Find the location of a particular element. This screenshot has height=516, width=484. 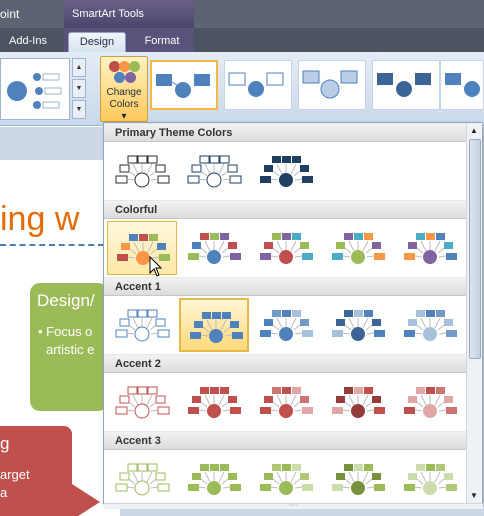

gallery-scrollbar: ▲ ▼ is located at coordinates (474, 313).